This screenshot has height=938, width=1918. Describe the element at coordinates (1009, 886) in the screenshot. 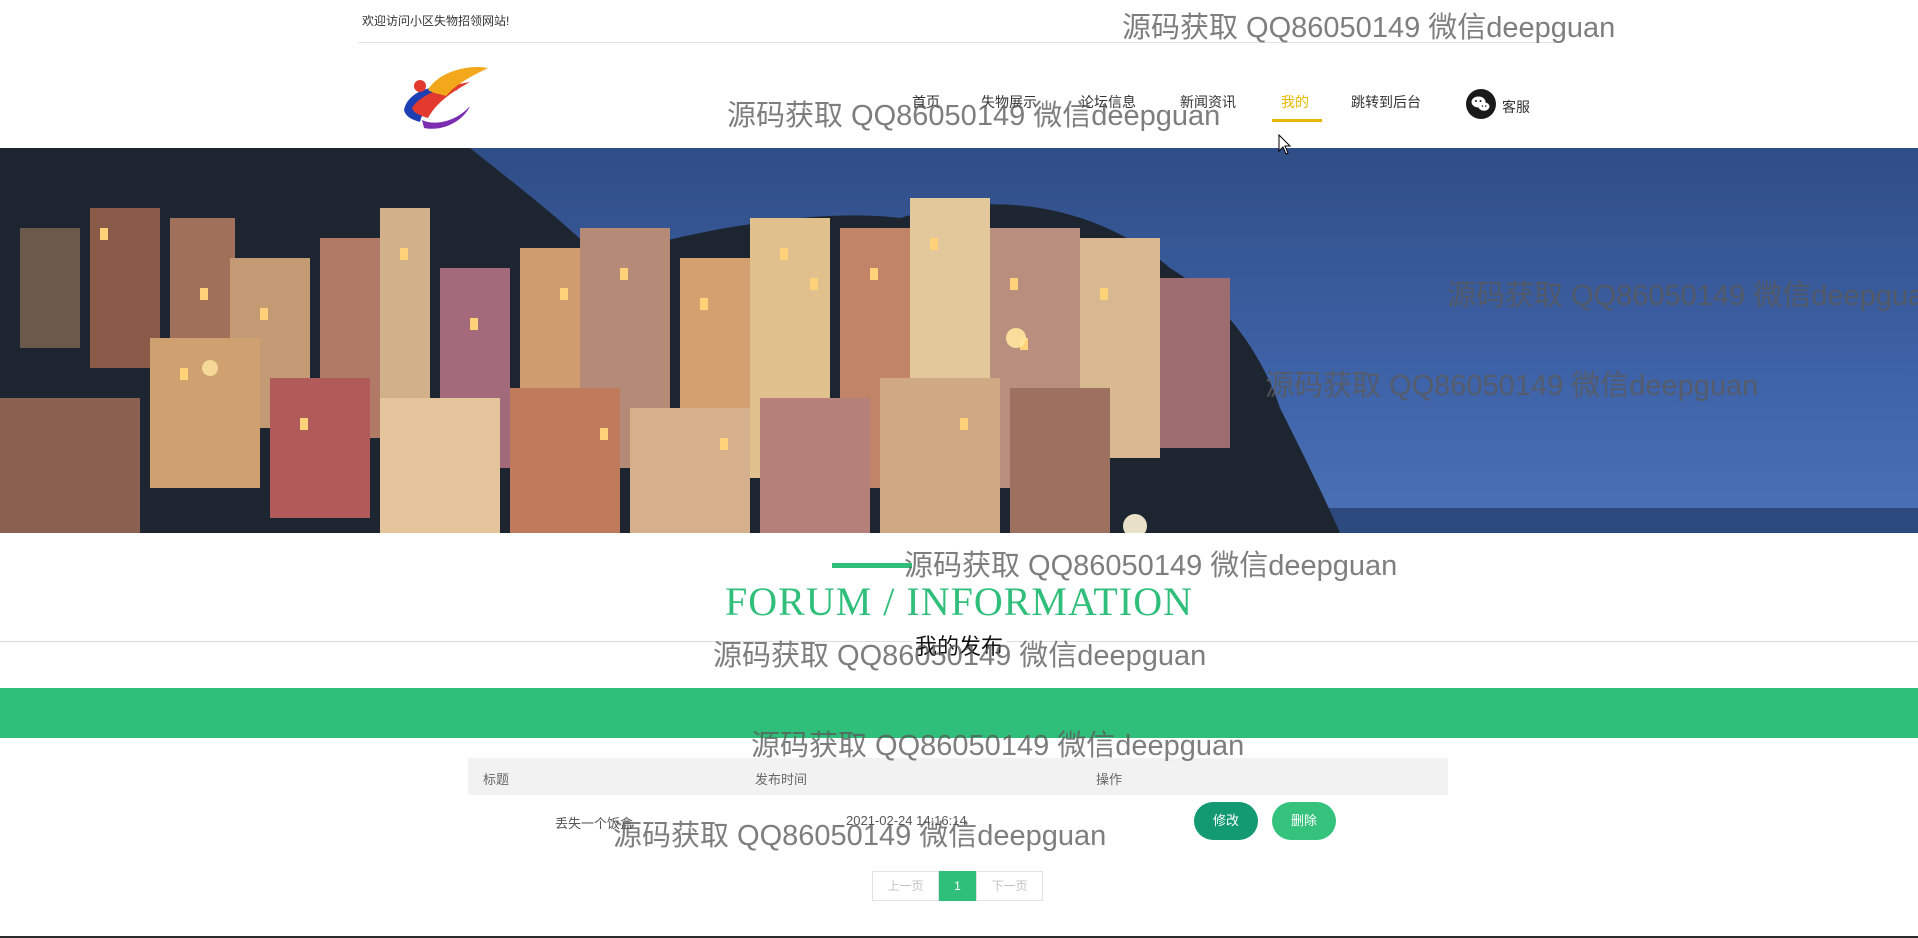

I see `next-page-button: 下一页` at that location.